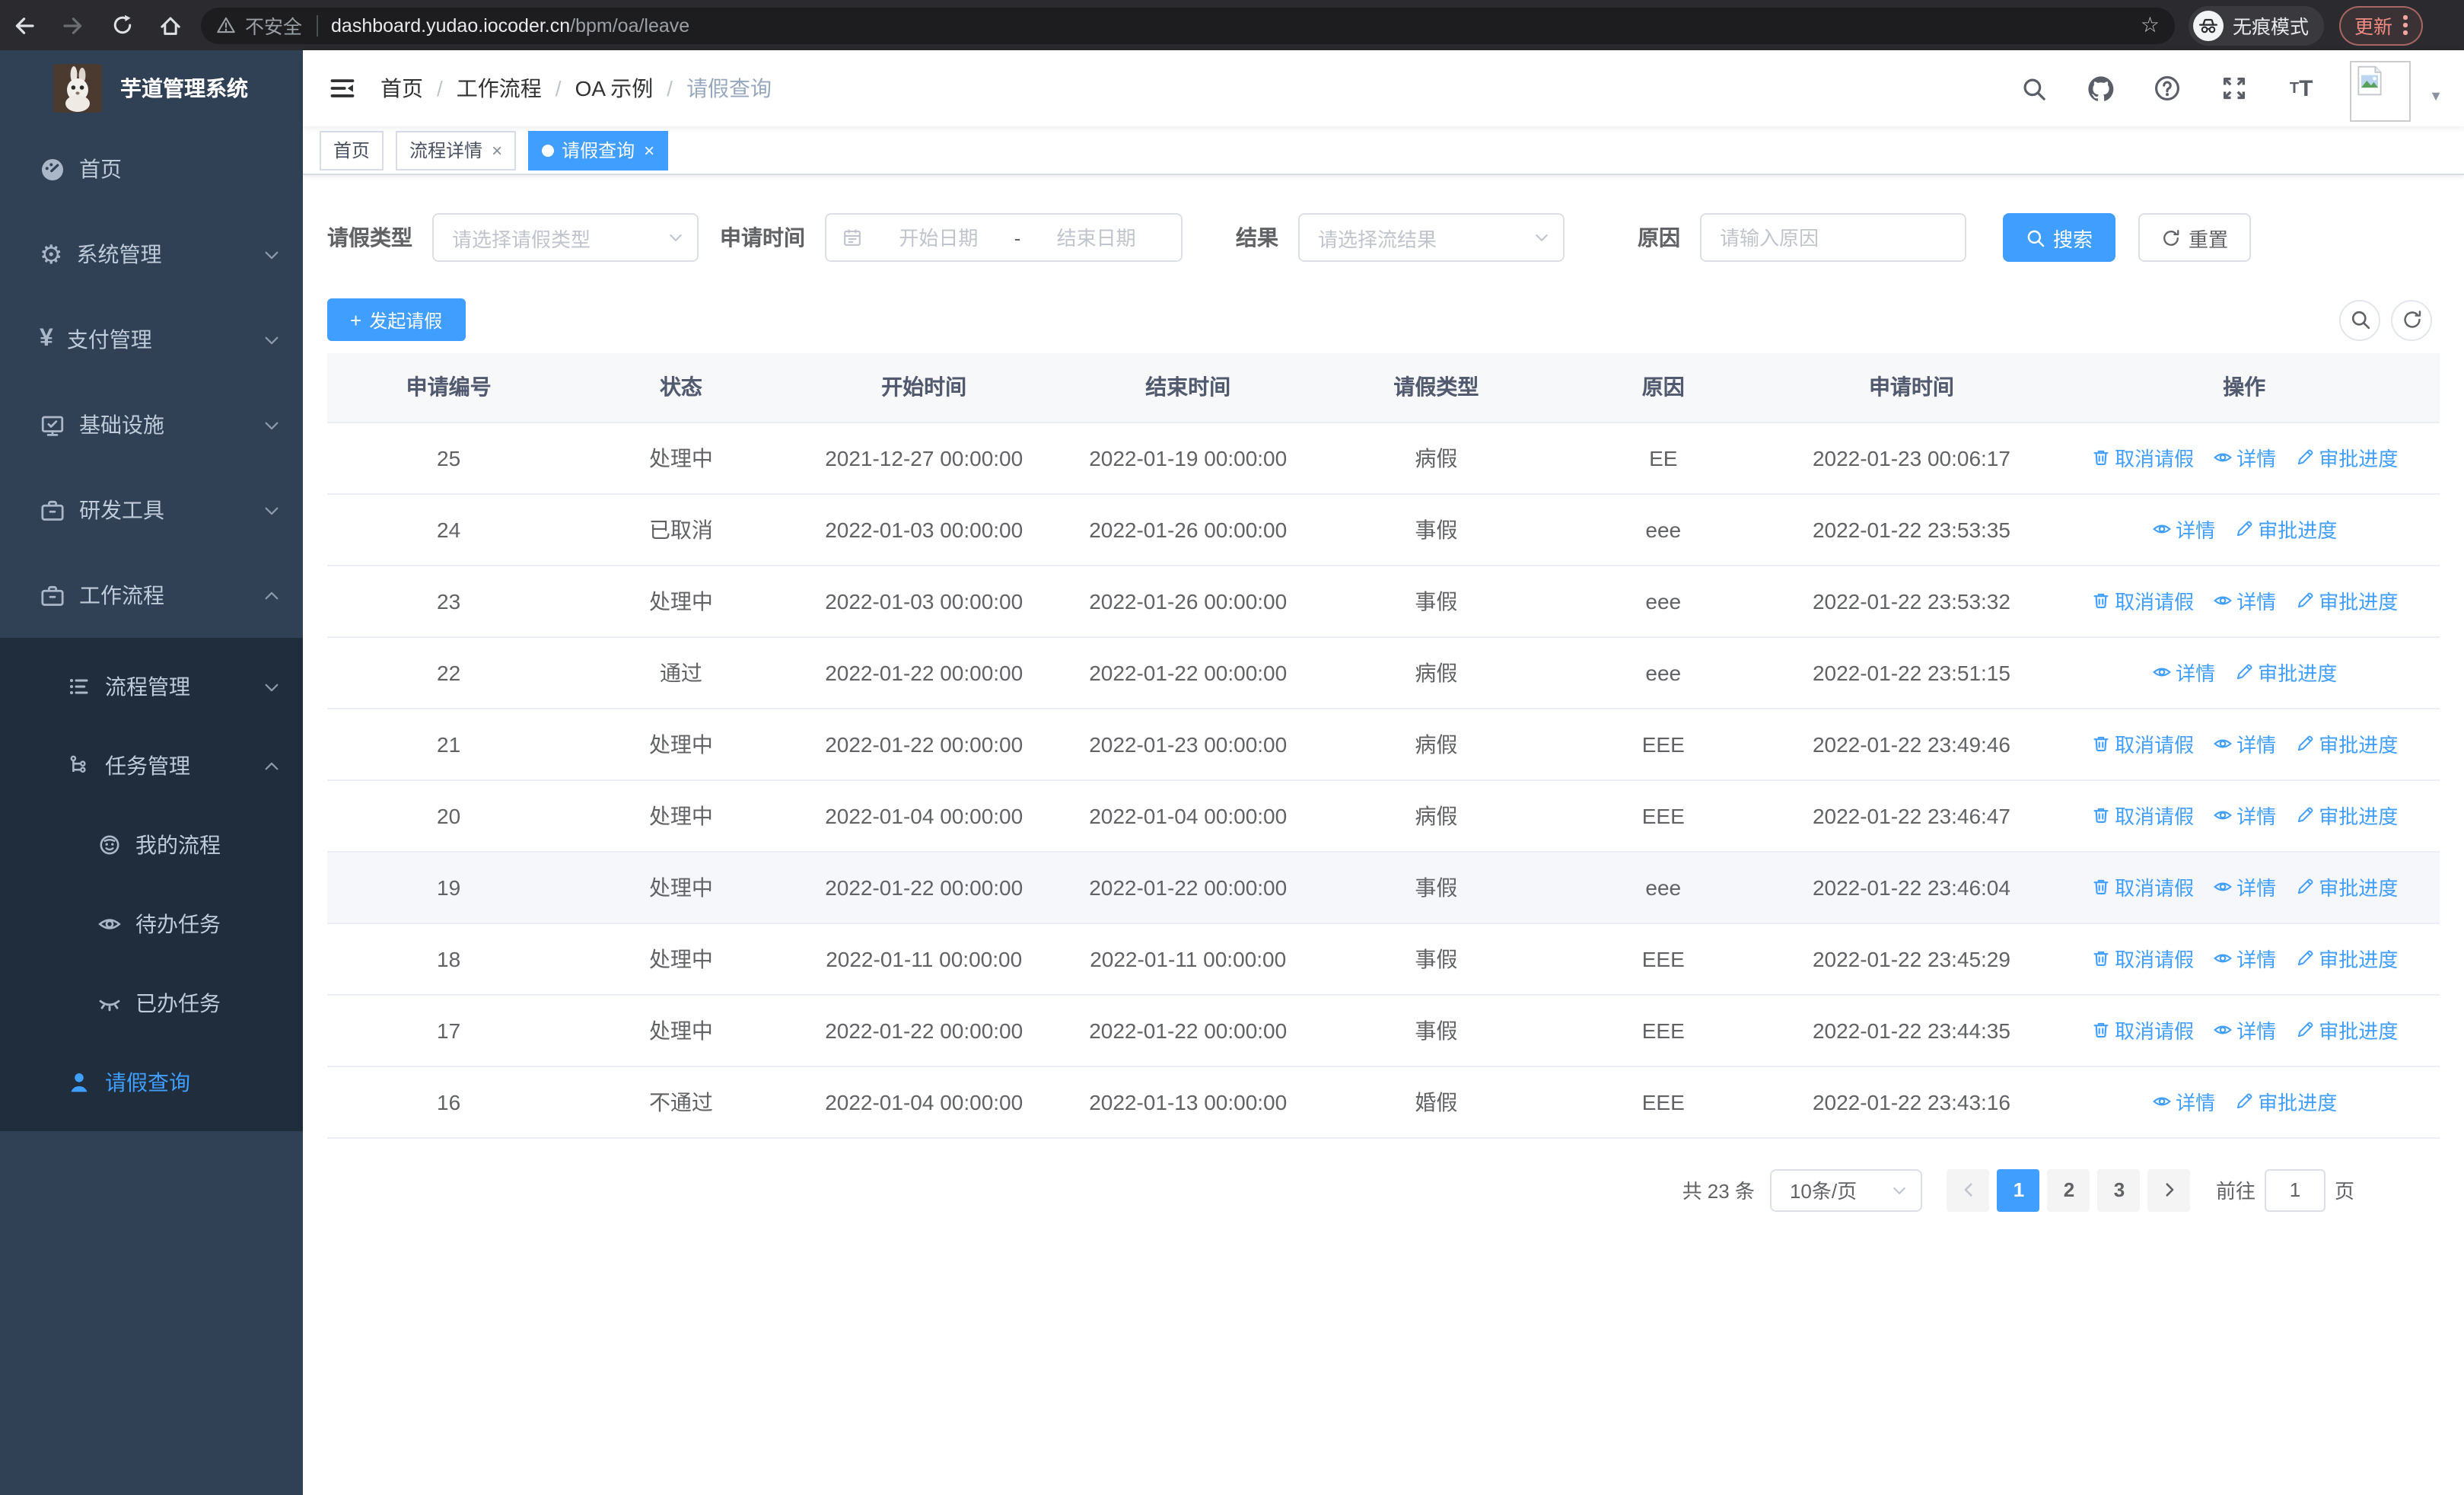  I want to click on header-search-button, so click(2033, 89).